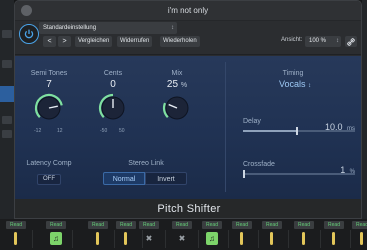  Describe the element at coordinates (177, 73) in the screenshot. I see `mix-label: Mix` at that location.